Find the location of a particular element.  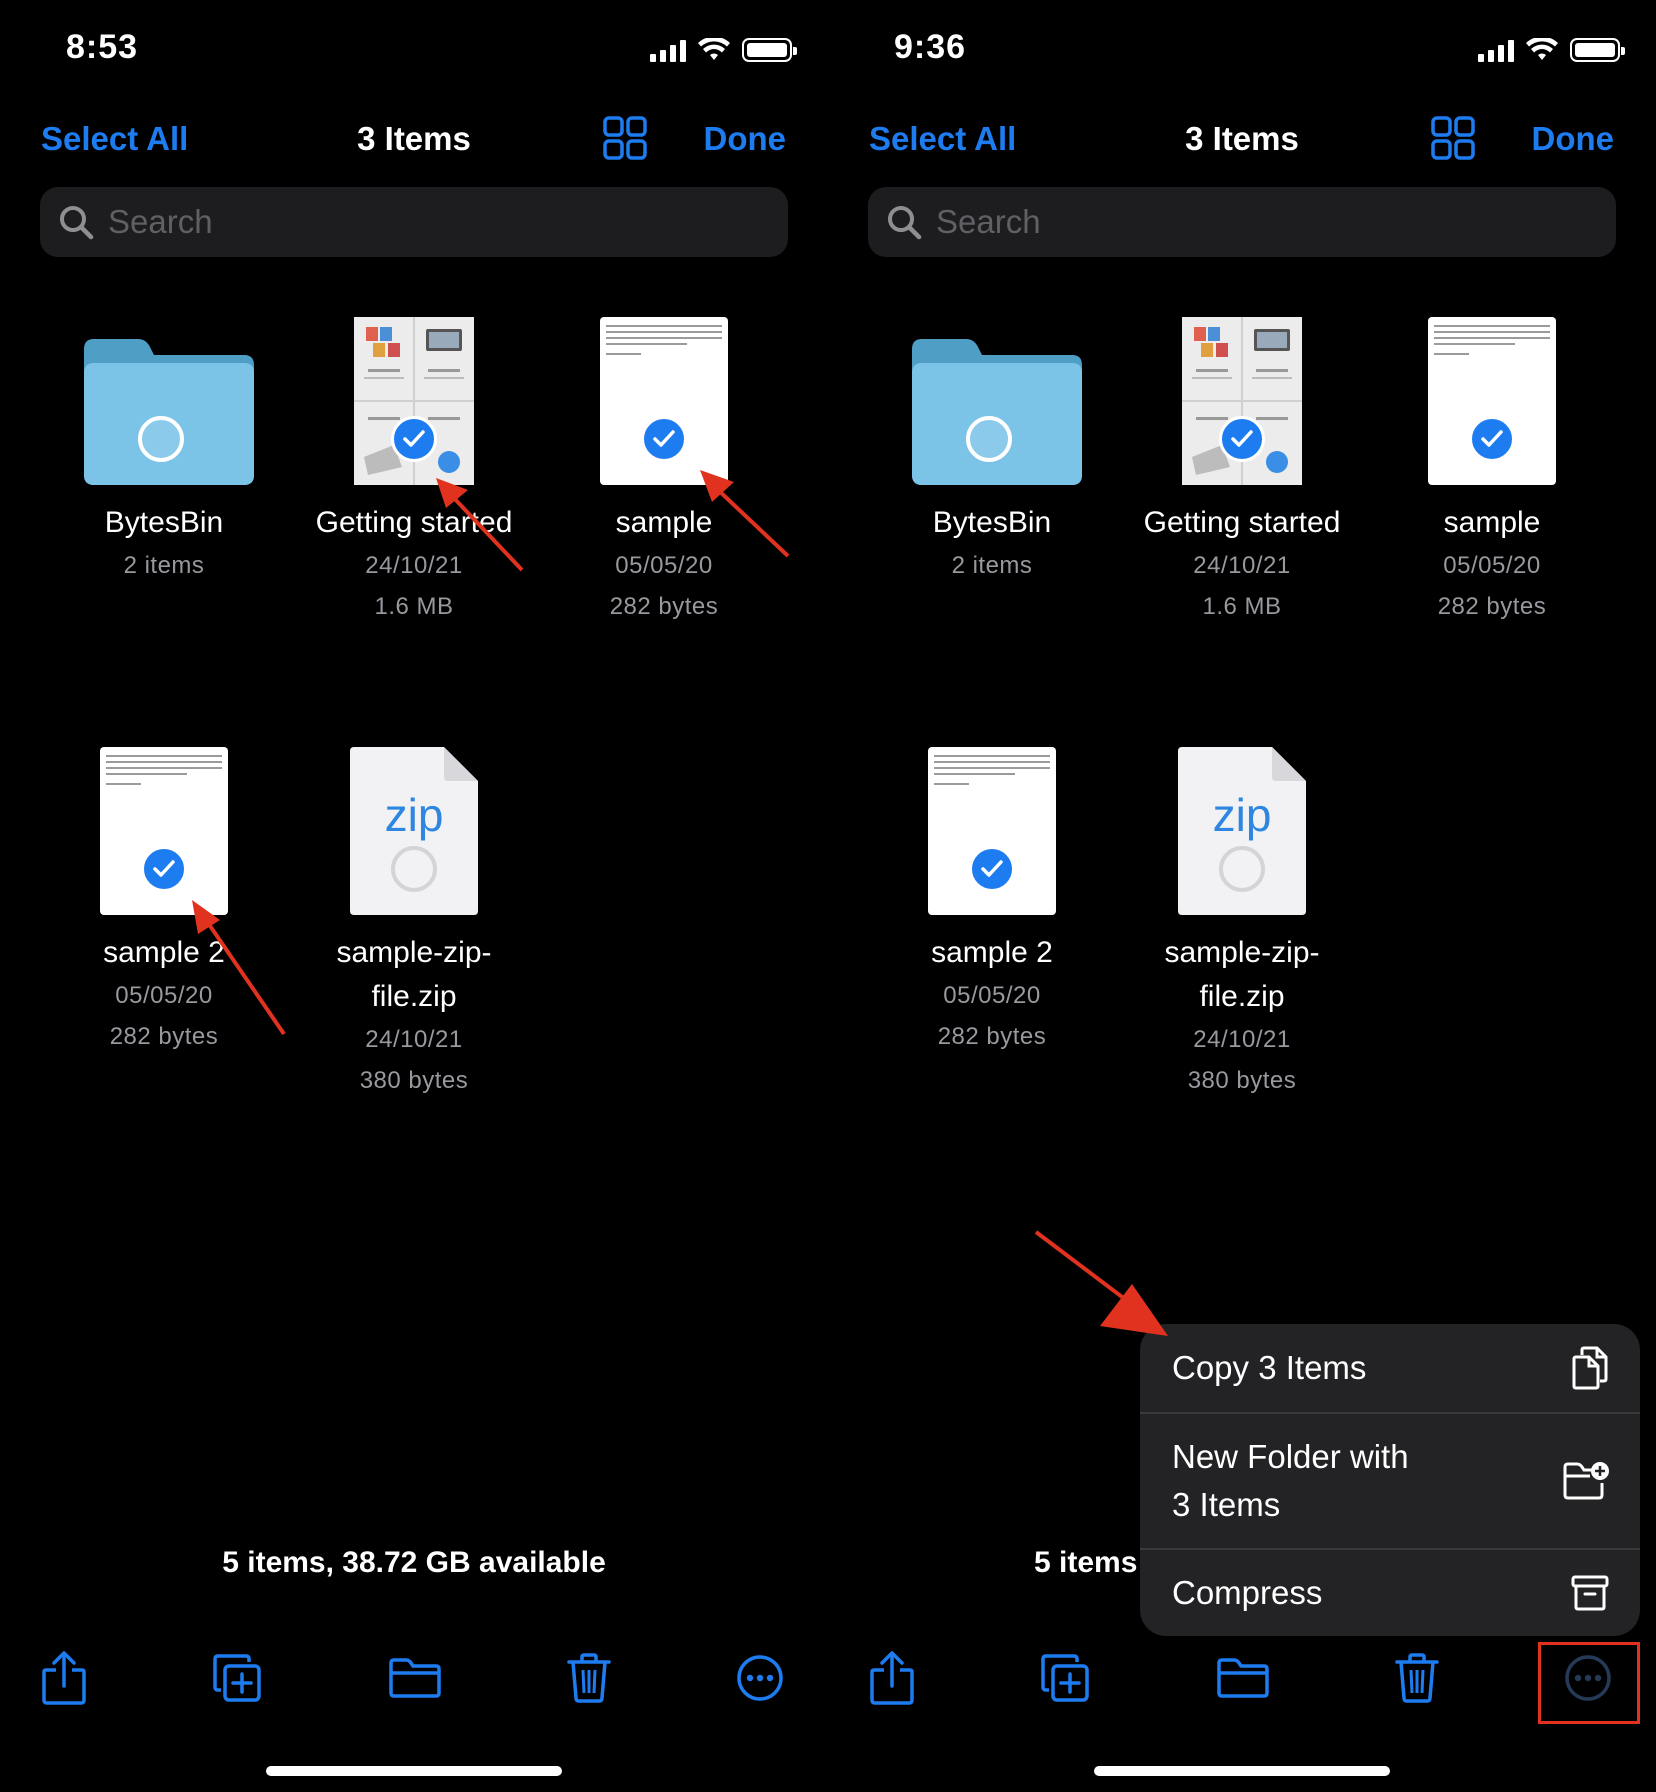

menu-item-label: New Folder with 3 Items is located at coordinates (1290, 1480).